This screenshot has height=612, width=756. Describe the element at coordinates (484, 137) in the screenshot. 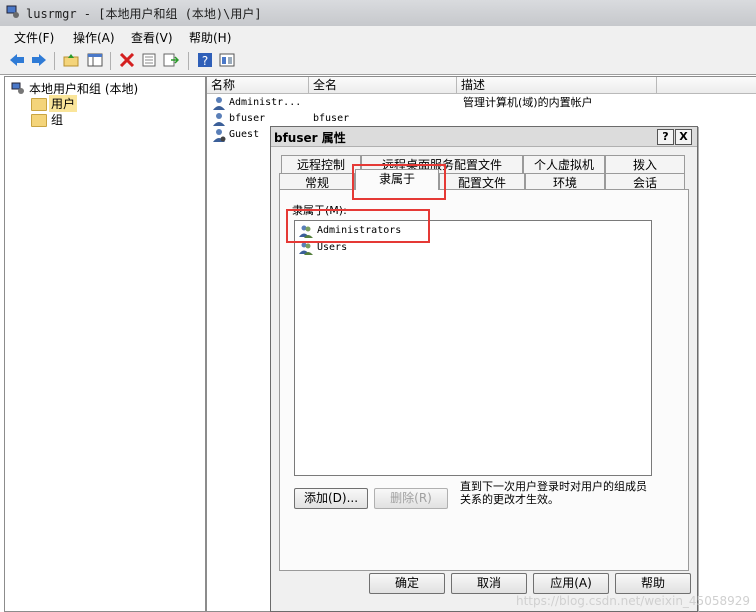

I see `dialog-title-bar: bfuser 属性 ? X` at that location.